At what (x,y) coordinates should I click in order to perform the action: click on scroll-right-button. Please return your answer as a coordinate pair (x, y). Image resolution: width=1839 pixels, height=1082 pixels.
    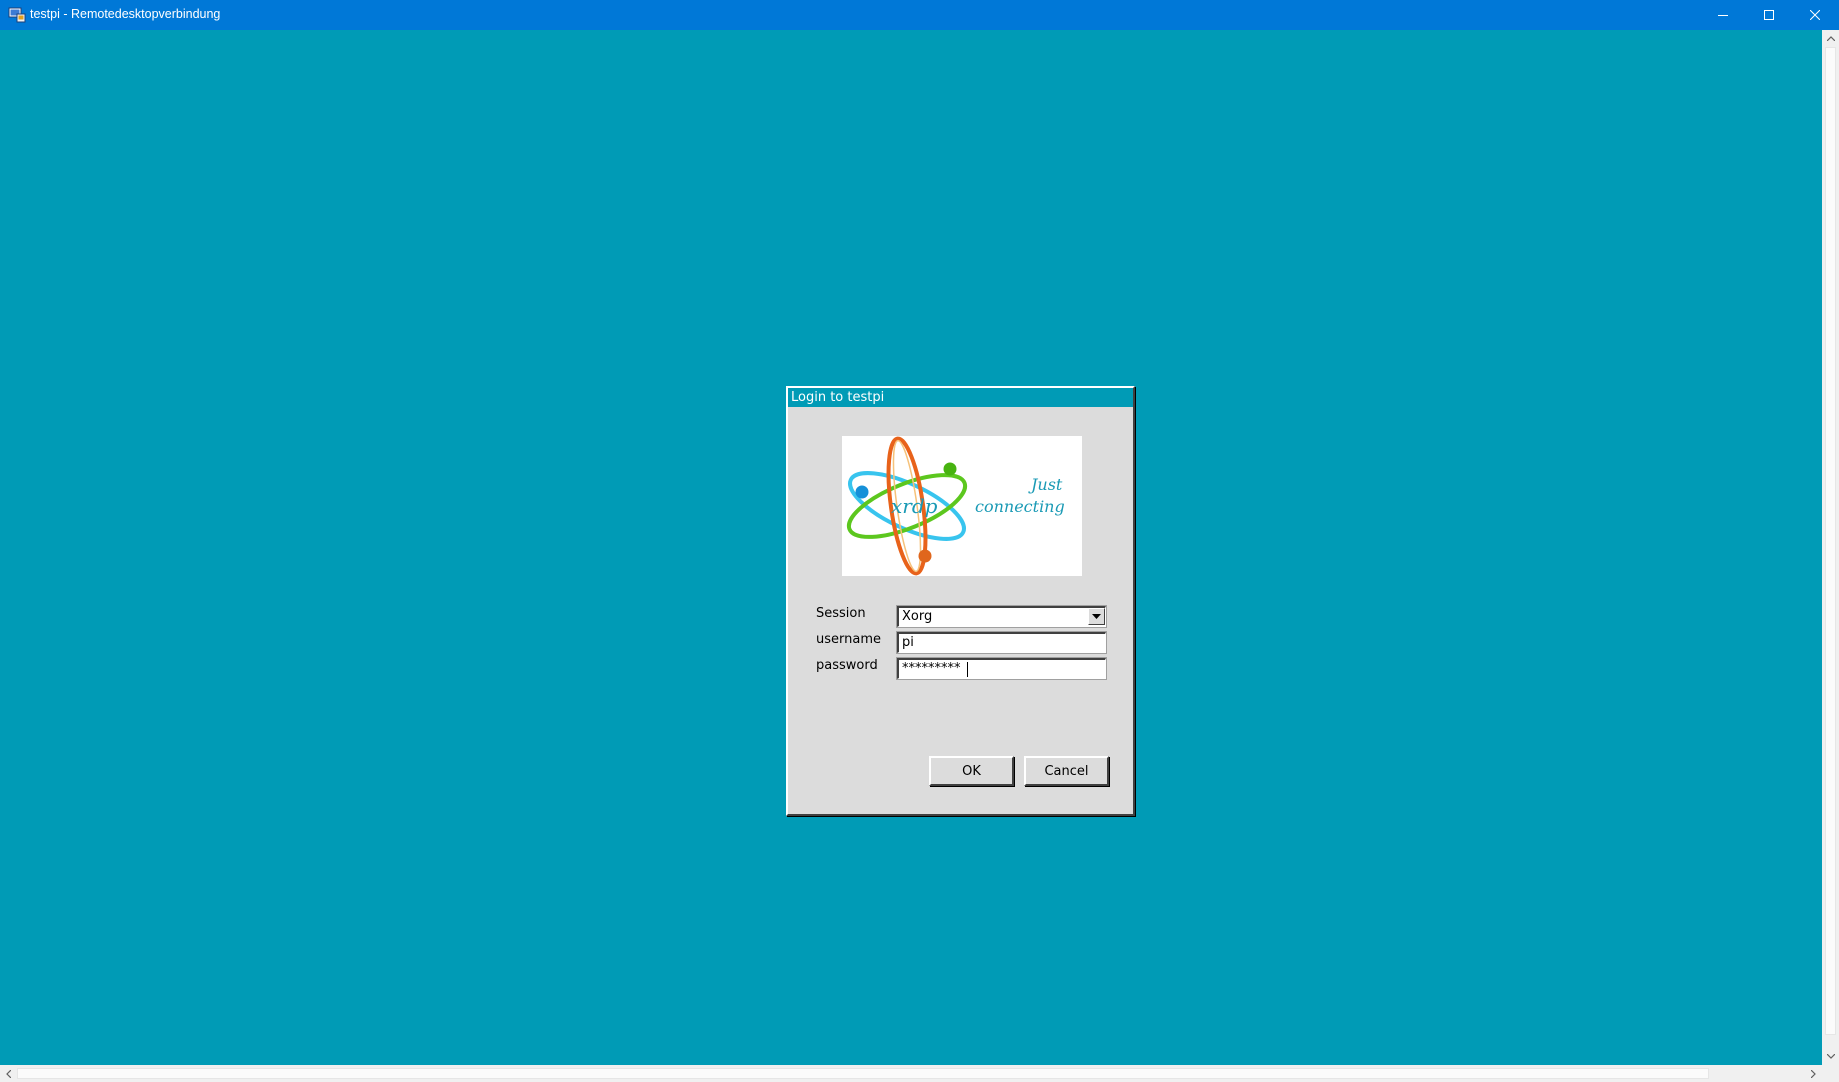
    Looking at the image, I should click on (1813, 1073).